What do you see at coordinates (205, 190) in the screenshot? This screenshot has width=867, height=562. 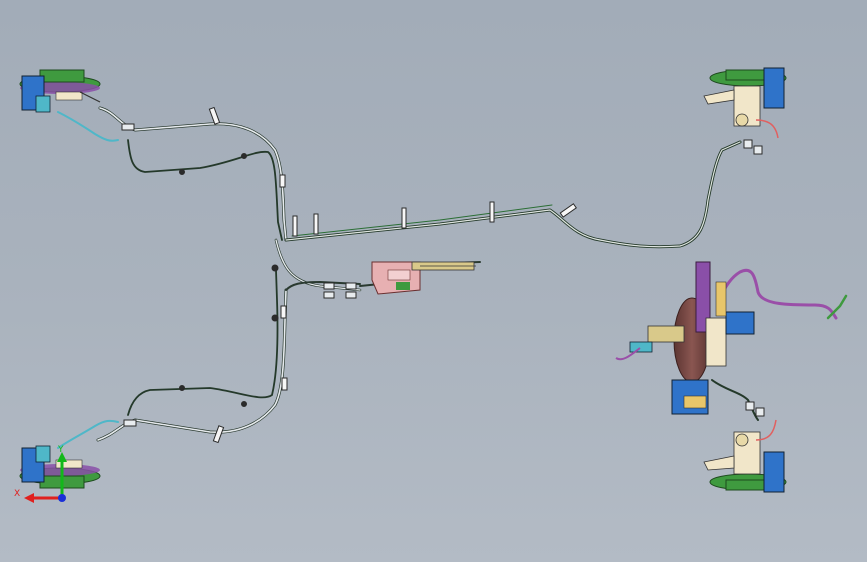 I see `rear-left-upper-dark-tube` at bounding box center [205, 190].